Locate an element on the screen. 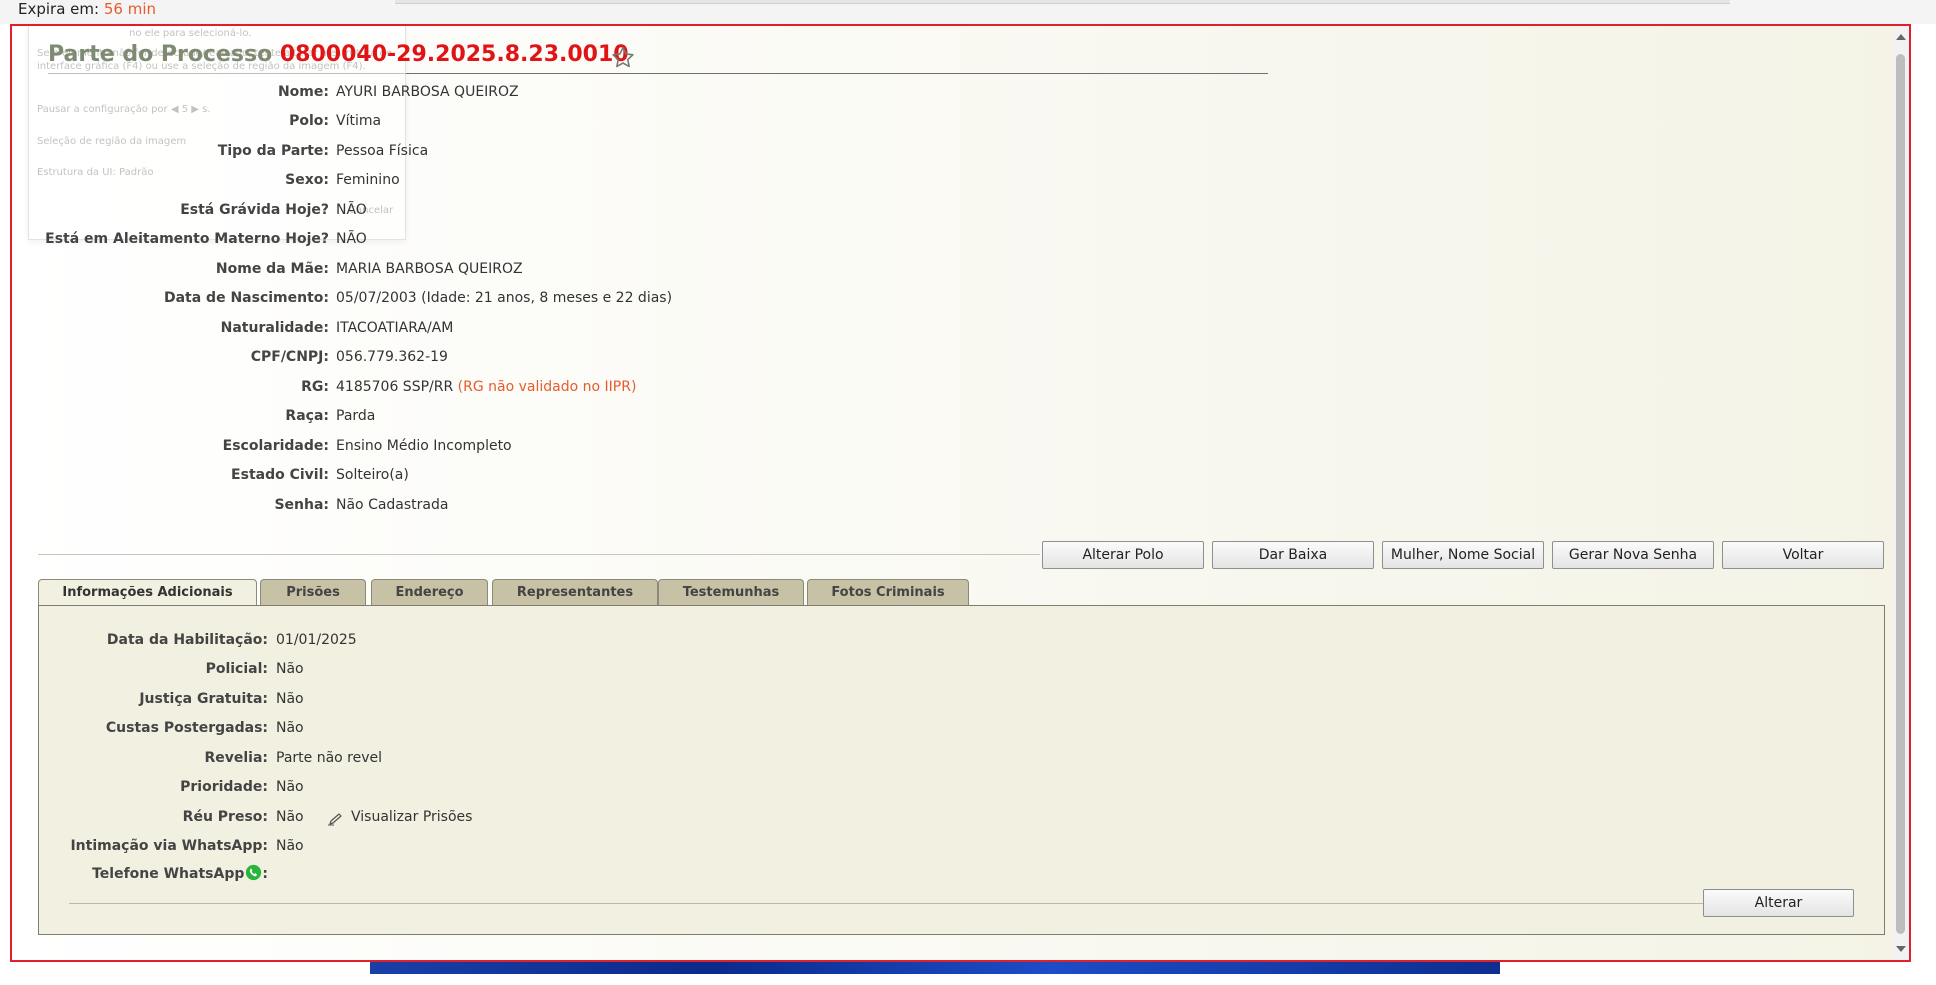  scrollbar-thumb is located at coordinates (1900, 494).